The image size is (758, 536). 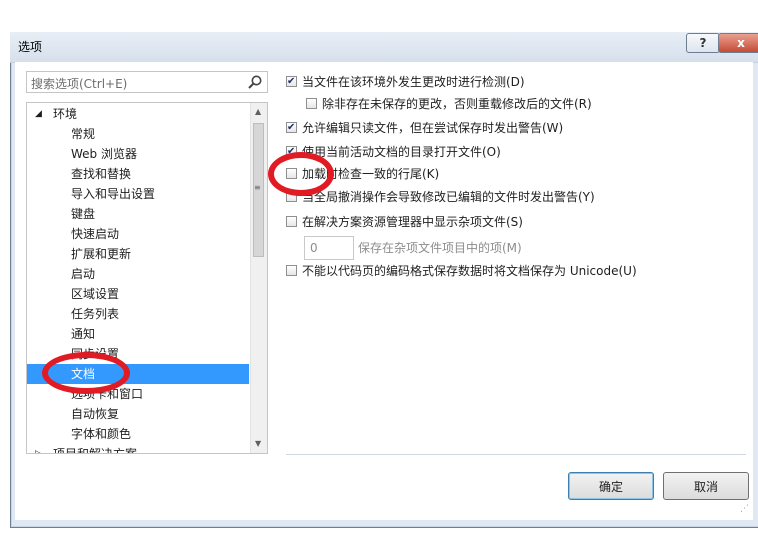 What do you see at coordinates (83, 274) in the screenshot?
I see `tree-item-label: 启动` at bounding box center [83, 274].